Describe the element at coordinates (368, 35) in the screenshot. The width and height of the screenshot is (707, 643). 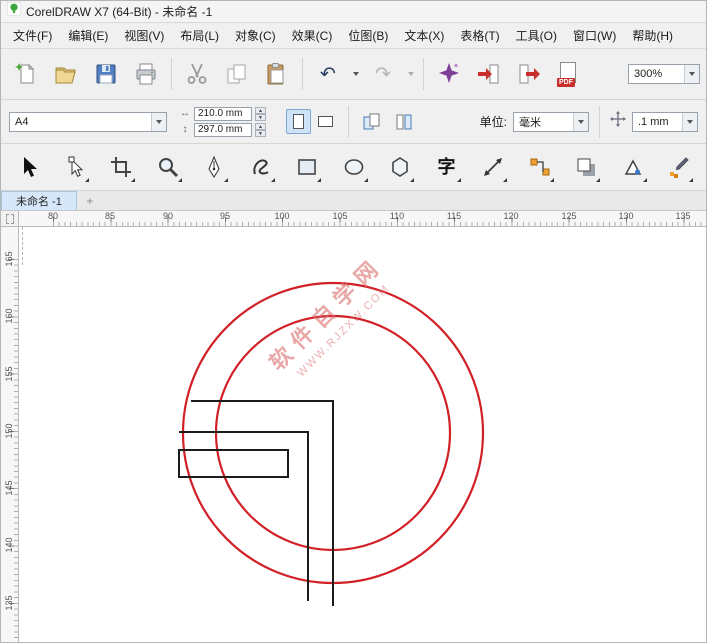
I see `menu-bitmaps: 位图(B)` at that location.